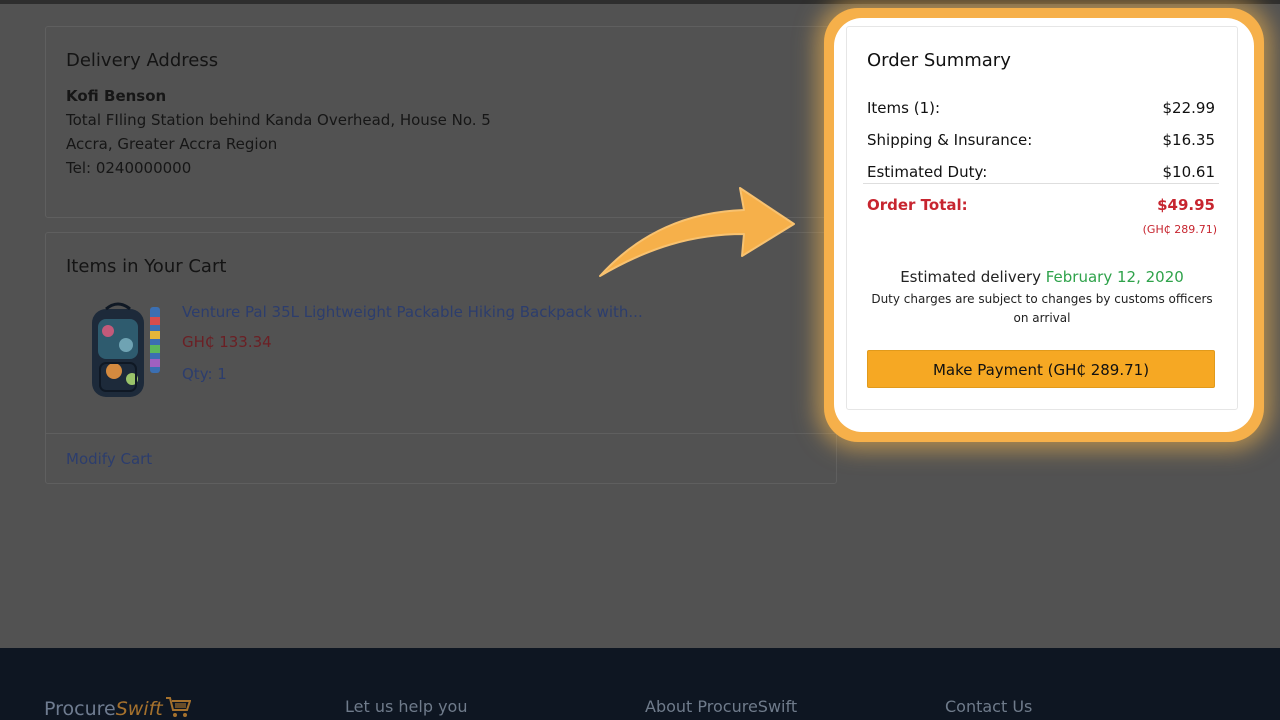 The height and width of the screenshot is (720, 1280). Describe the element at coordinates (950, 140) in the screenshot. I see `shipping-label: Shipping & Insurance:` at that location.